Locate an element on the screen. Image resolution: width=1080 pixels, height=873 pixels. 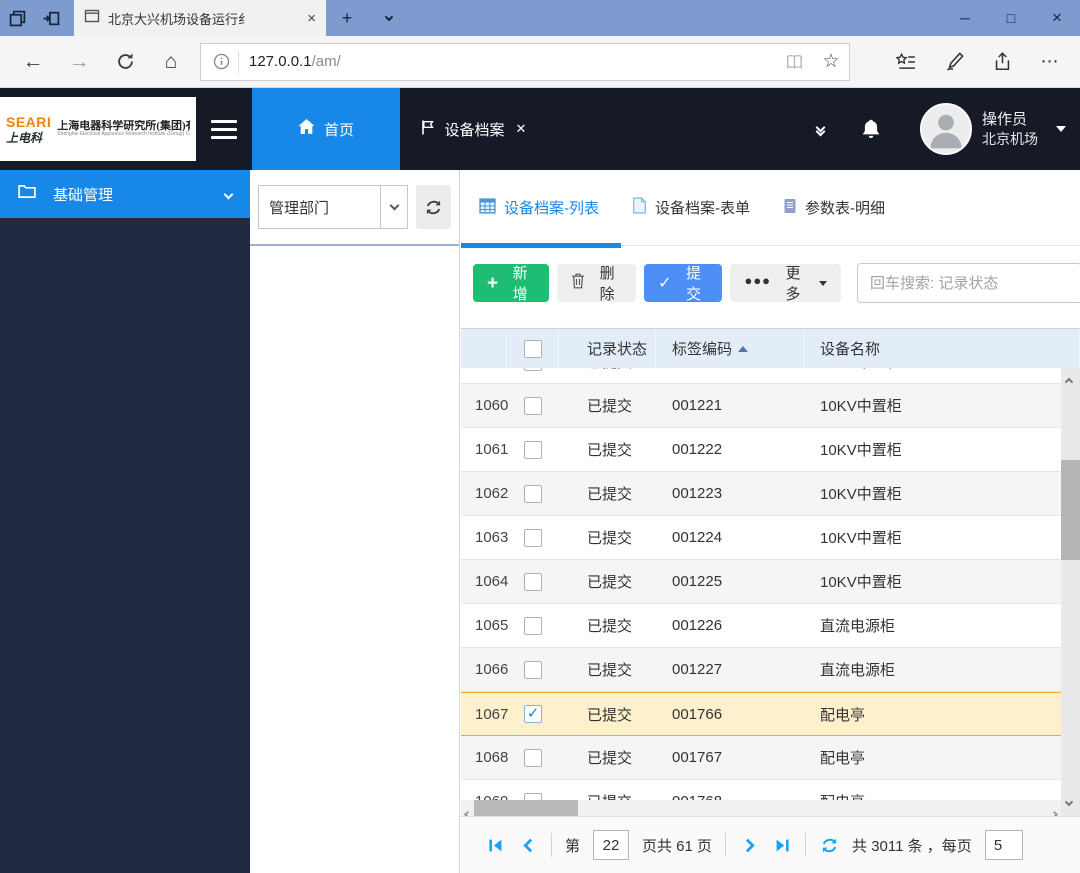
favorites-hub-icon is located at coordinates (906, 62).